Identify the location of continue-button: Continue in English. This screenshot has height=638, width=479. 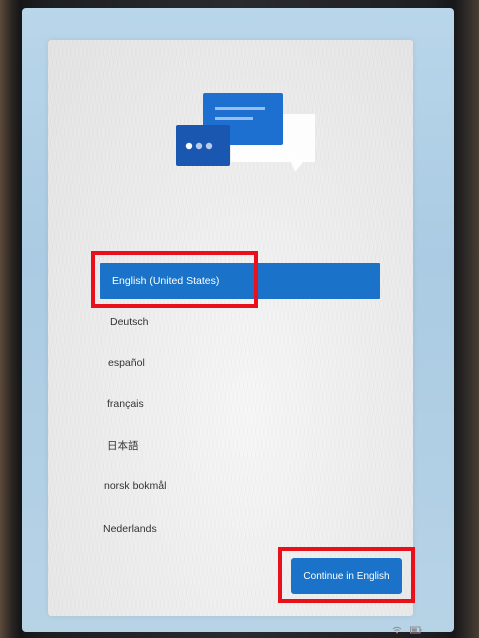
(346, 576).